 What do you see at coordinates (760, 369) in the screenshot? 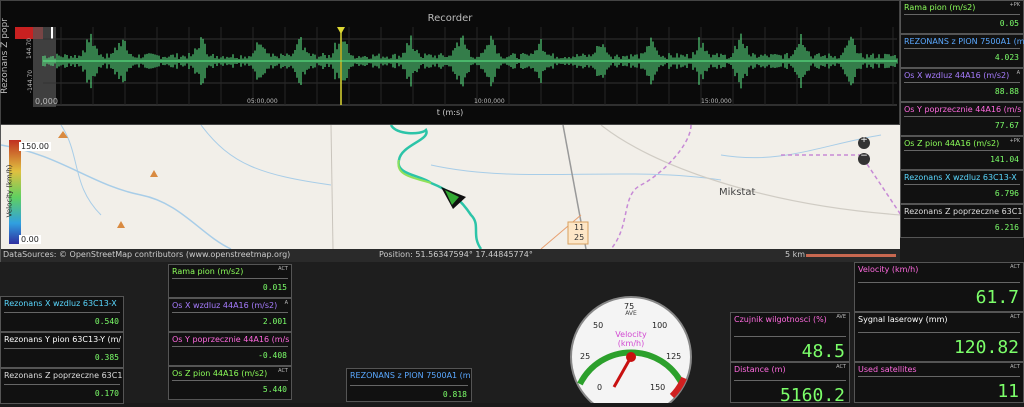
I see `tile-label: Distance (m)` at bounding box center [760, 369].